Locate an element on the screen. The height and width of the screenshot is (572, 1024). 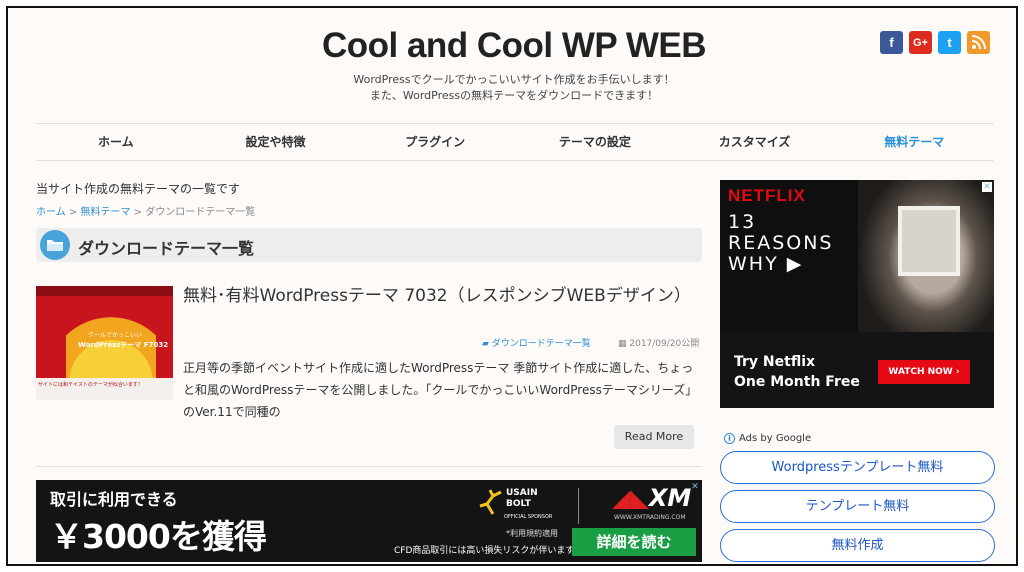
usain-text: USAIN is located at coordinates (522, 493).